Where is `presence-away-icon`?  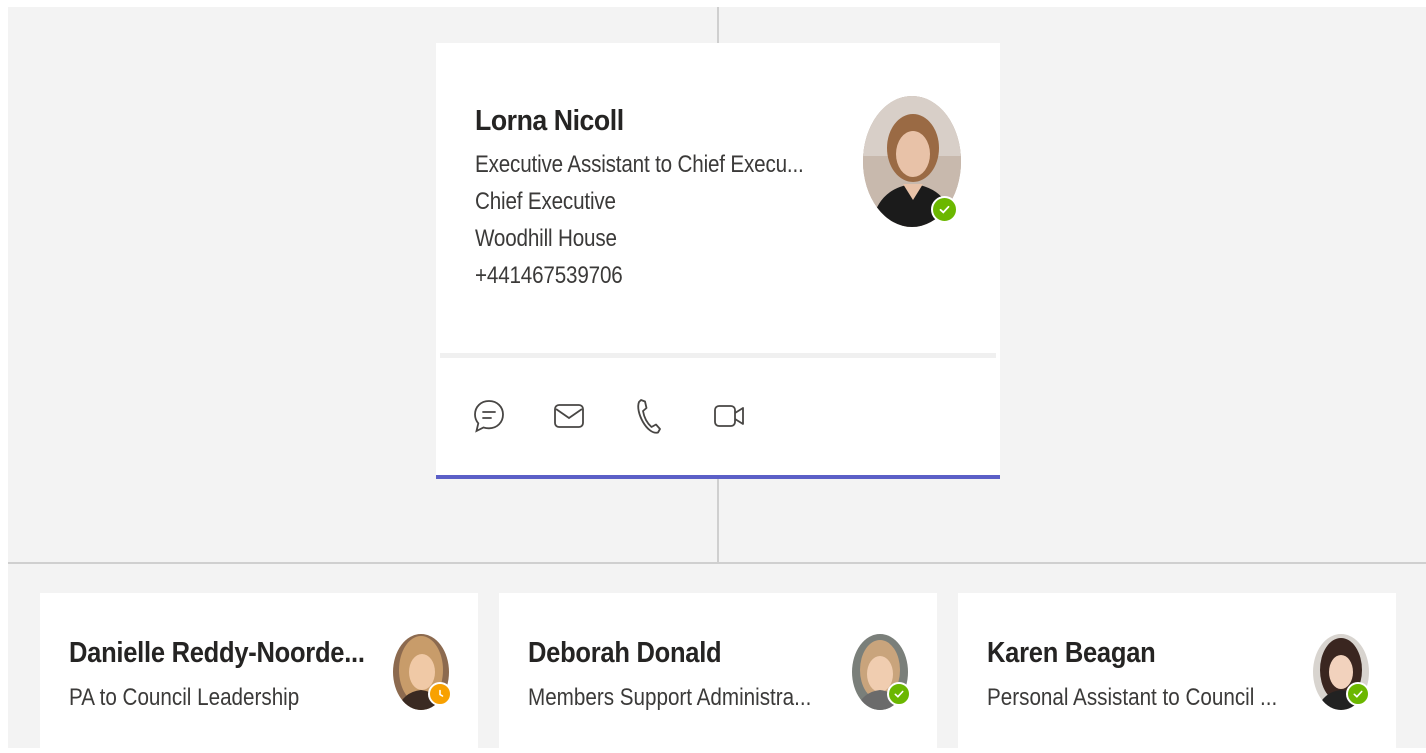
presence-away-icon is located at coordinates (440, 694).